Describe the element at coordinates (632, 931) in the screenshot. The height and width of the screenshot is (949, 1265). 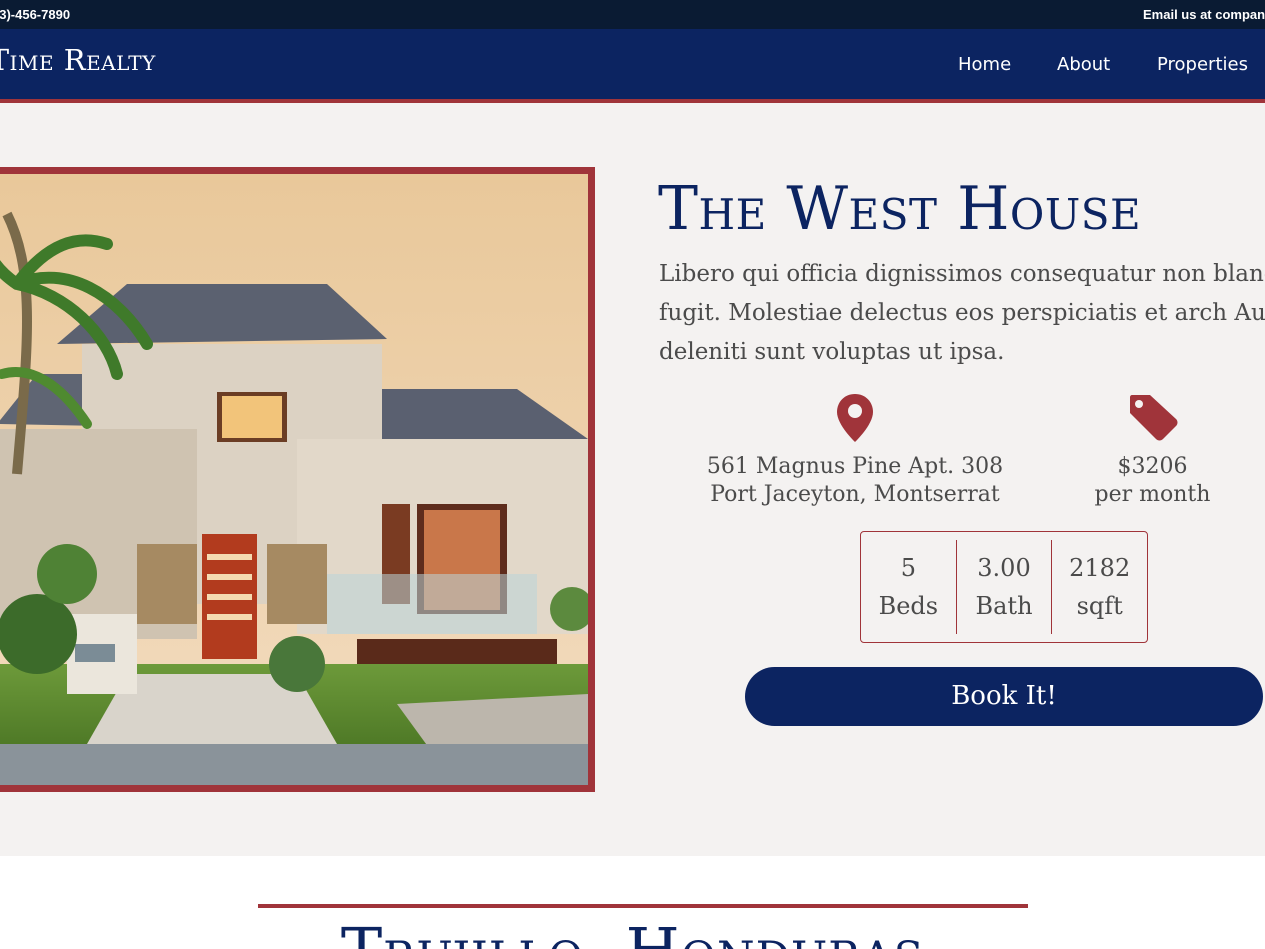
I see `location-heading: Trujillo, Honduras` at that location.